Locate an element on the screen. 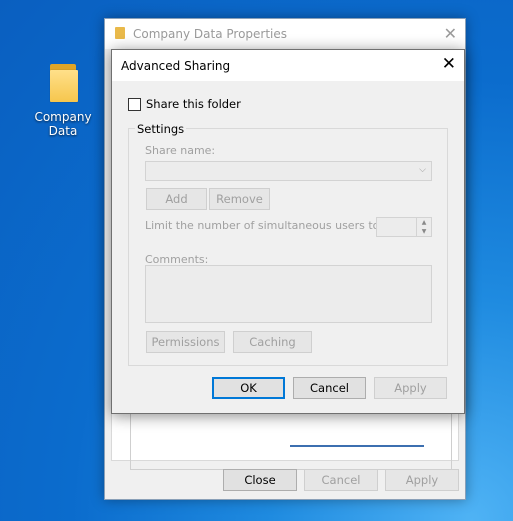 This screenshot has width=513, height=521. desktop-folder-company-data: Company Data is located at coordinates (63, 101).